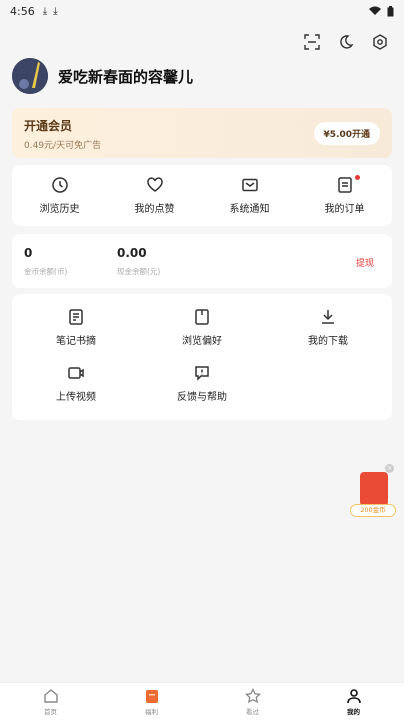  What do you see at coordinates (154, 209) in the screenshot?
I see `quick-label: 我的点赞` at bounding box center [154, 209].